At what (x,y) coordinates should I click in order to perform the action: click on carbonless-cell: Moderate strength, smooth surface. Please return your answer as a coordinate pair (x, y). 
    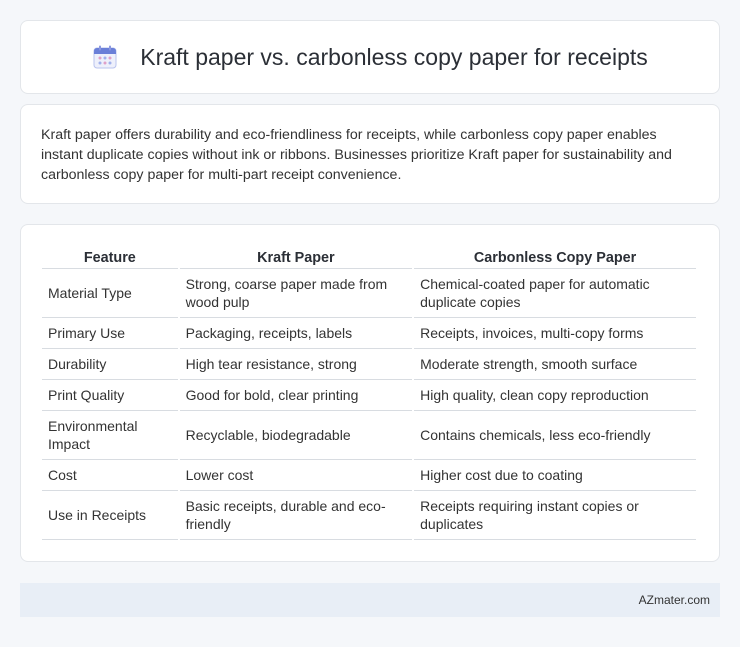
    Looking at the image, I should click on (555, 364).